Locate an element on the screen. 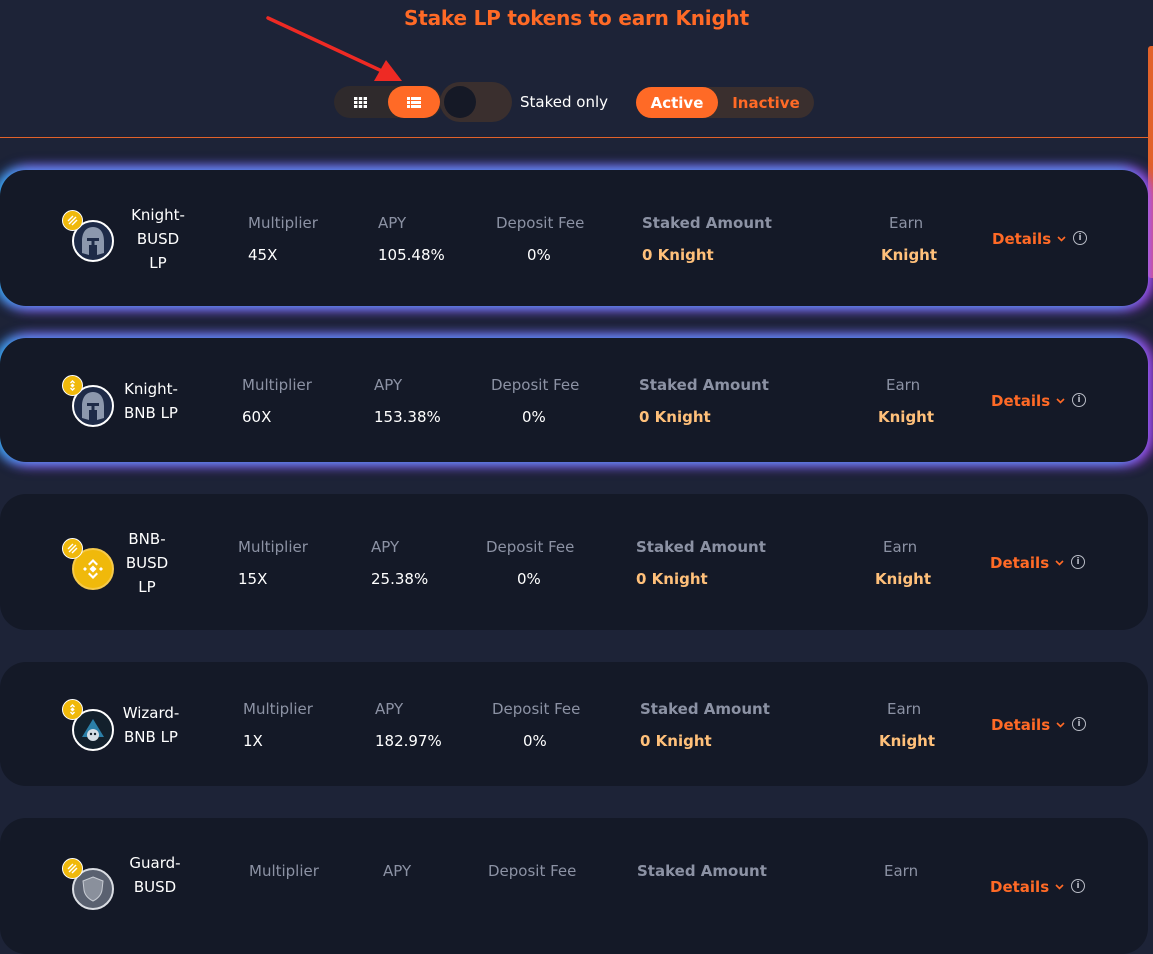 The width and height of the screenshot is (1153, 954). annotation-arrow-icon is located at coordinates (334, 48).